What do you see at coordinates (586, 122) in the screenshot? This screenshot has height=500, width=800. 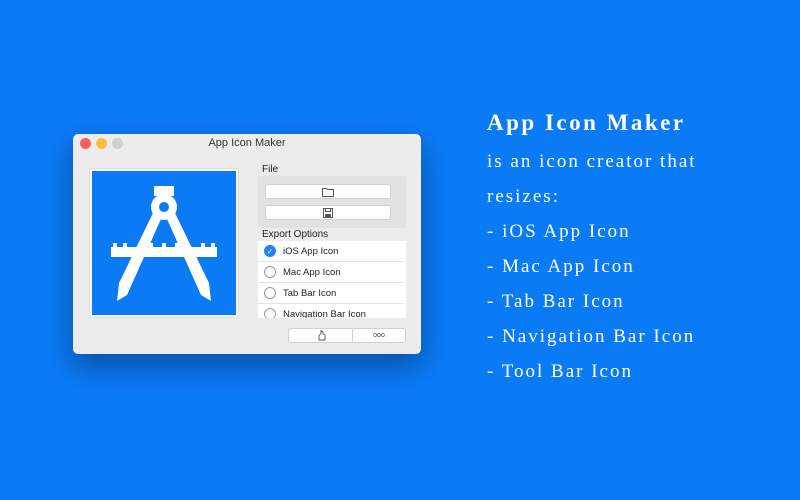 I see `headline: App Icon Maker` at bounding box center [586, 122].